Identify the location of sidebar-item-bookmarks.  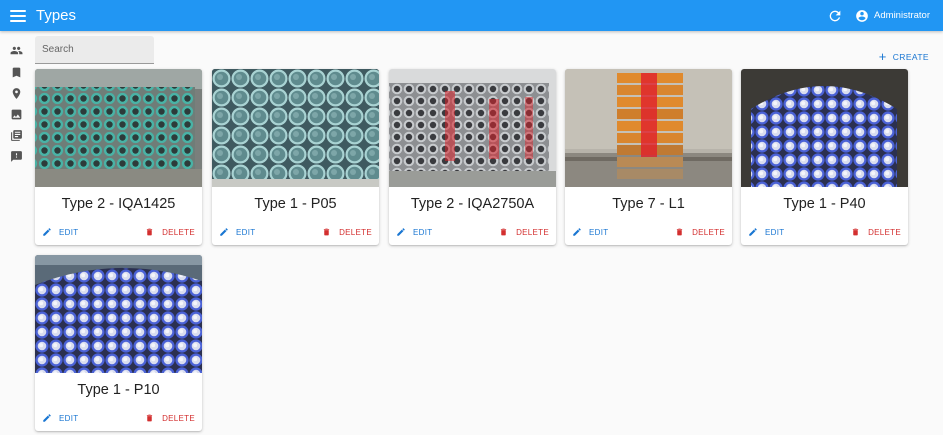
(16, 72).